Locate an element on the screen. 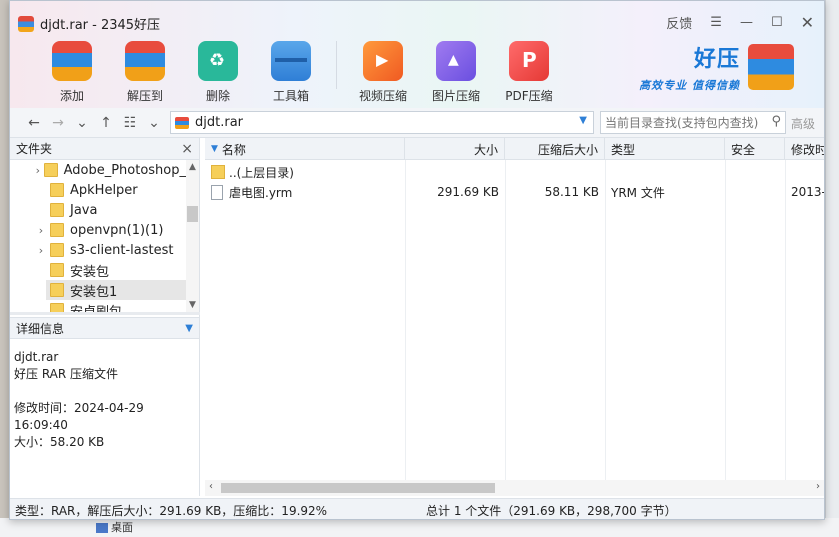  column-header-name: ▼ 名称 is located at coordinates (305, 149).